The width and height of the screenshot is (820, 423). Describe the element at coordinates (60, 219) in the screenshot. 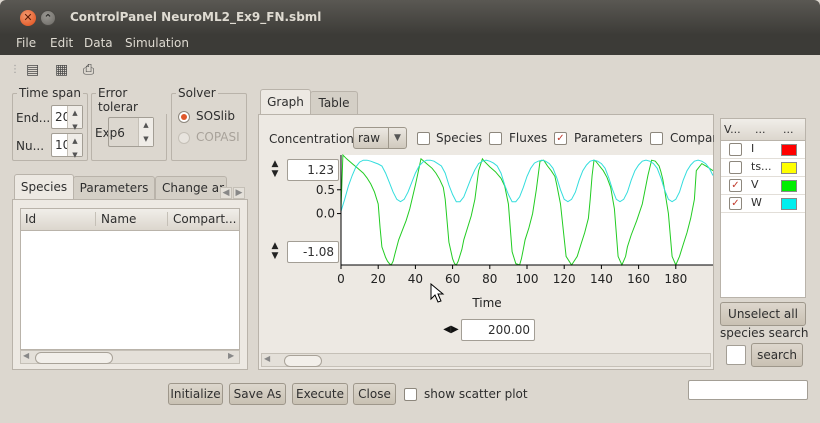

I see `column-id: Id` at that location.